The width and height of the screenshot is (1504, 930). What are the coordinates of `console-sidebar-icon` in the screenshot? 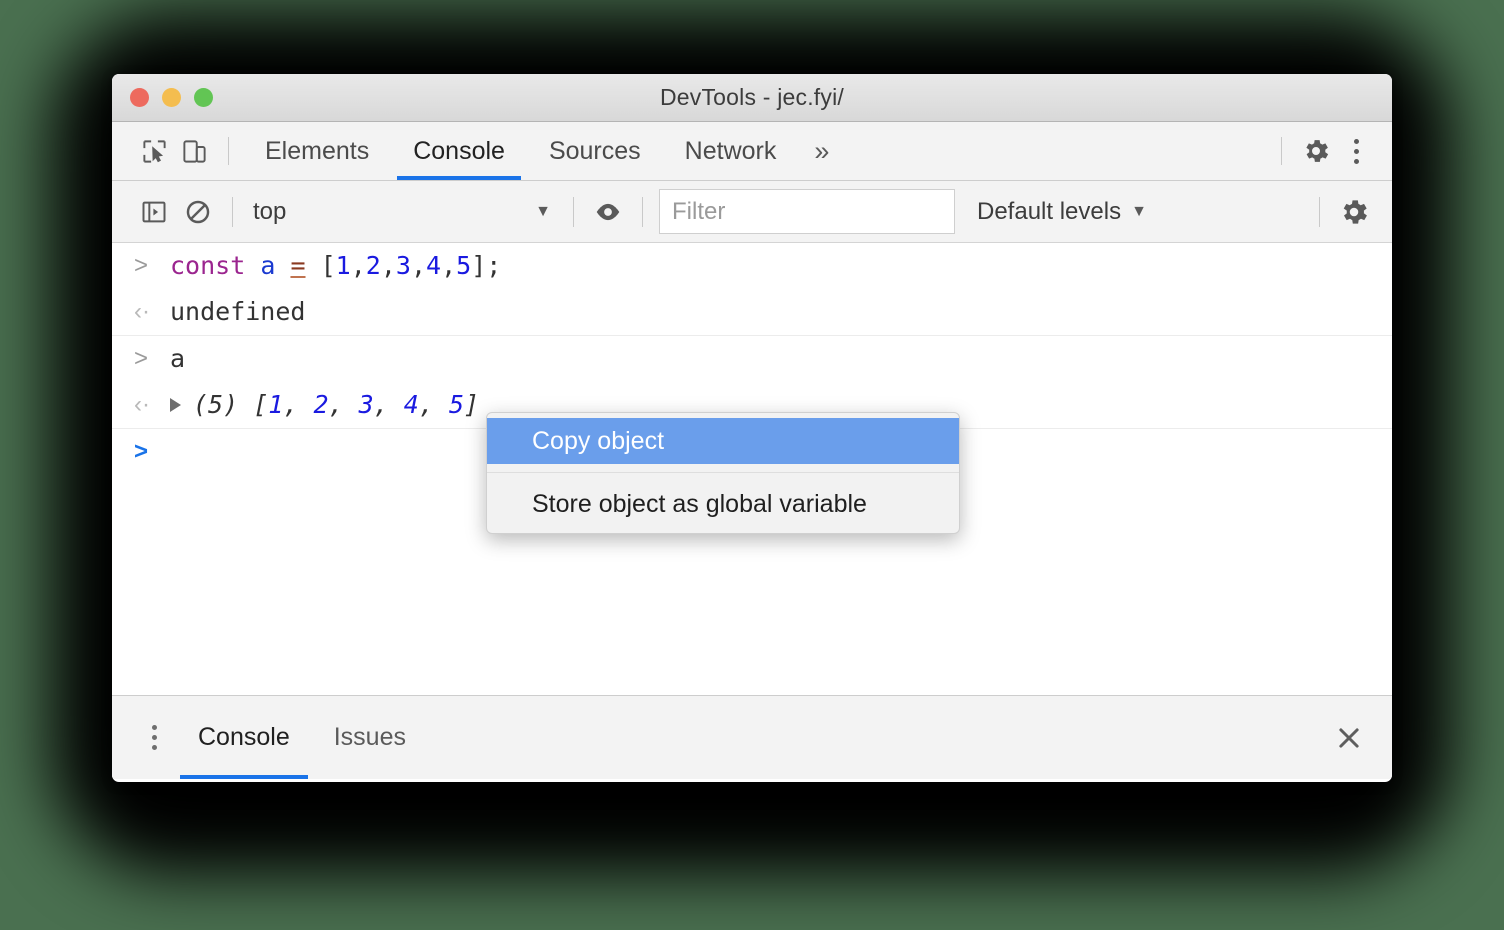 It's located at (154, 212).